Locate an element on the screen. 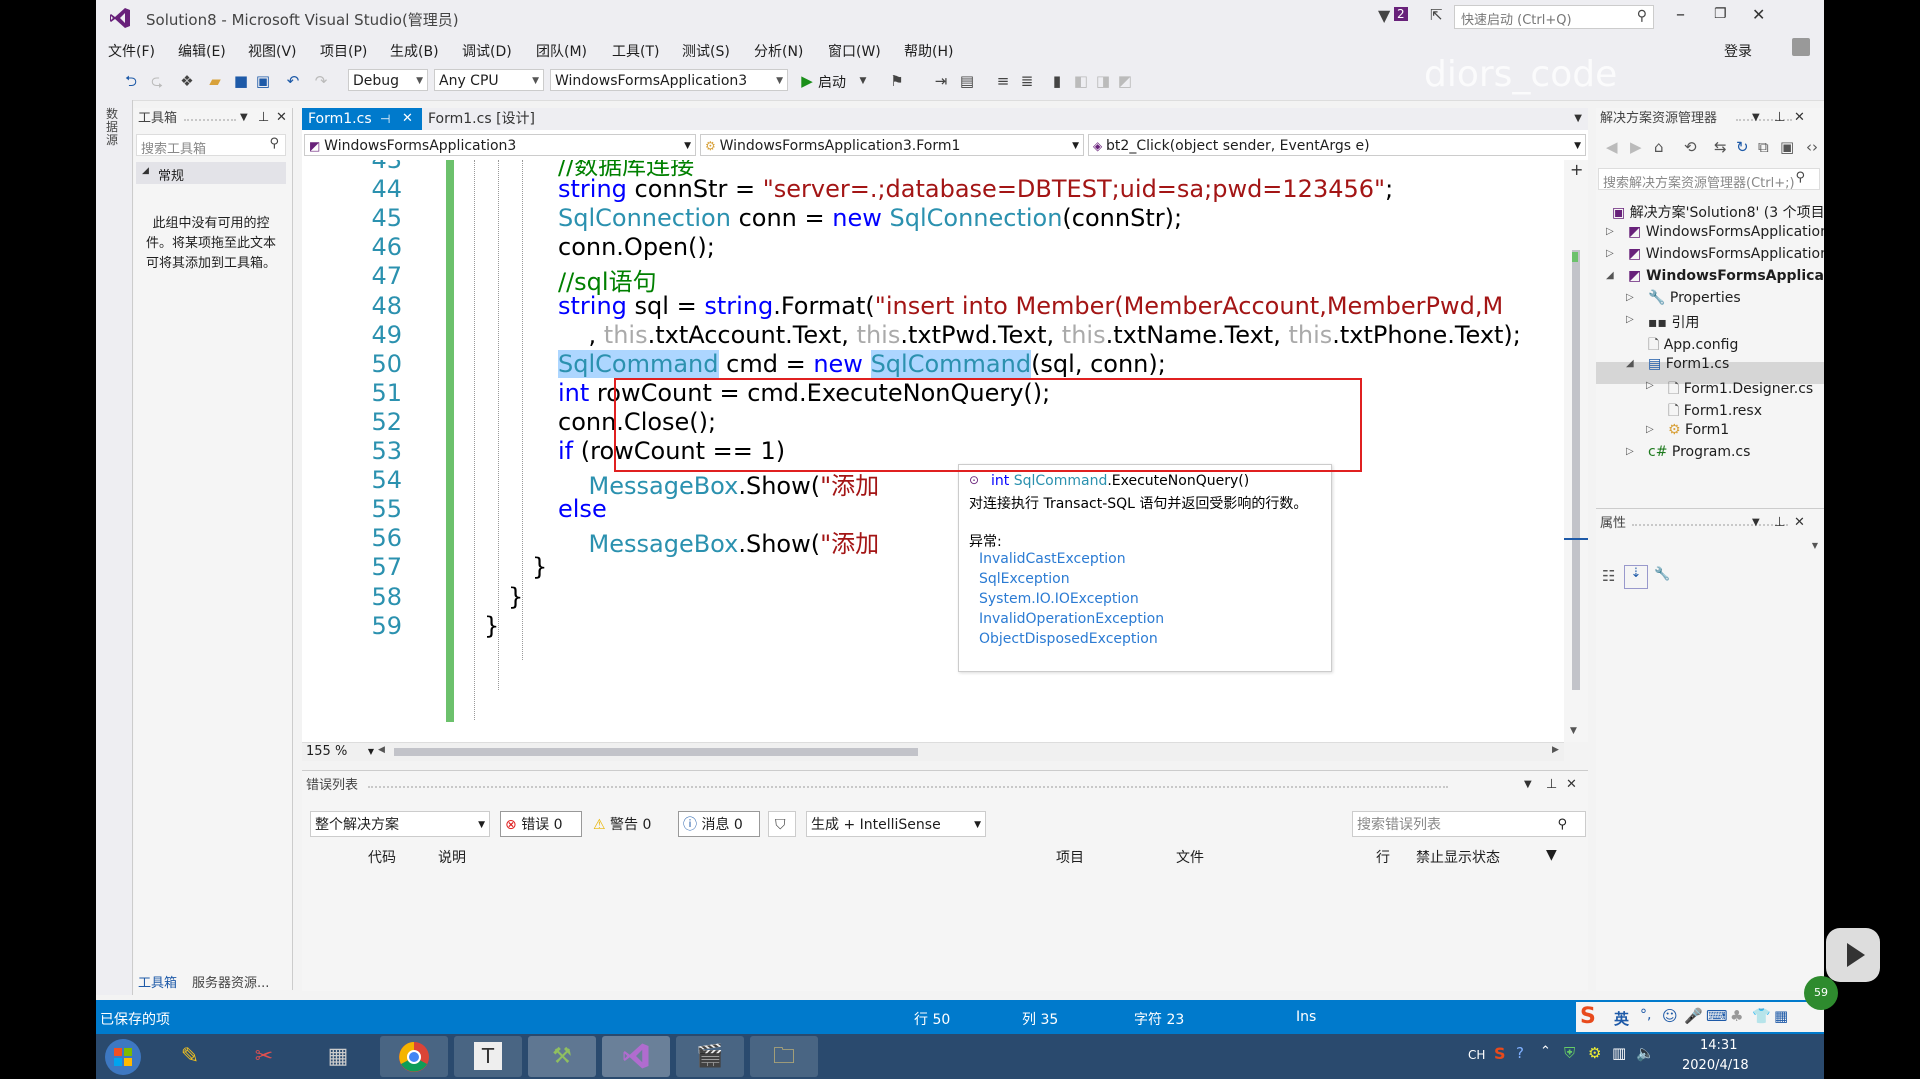 The height and width of the screenshot is (1079, 1920). media-app-icon: 🎬 is located at coordinates (710, 1056).